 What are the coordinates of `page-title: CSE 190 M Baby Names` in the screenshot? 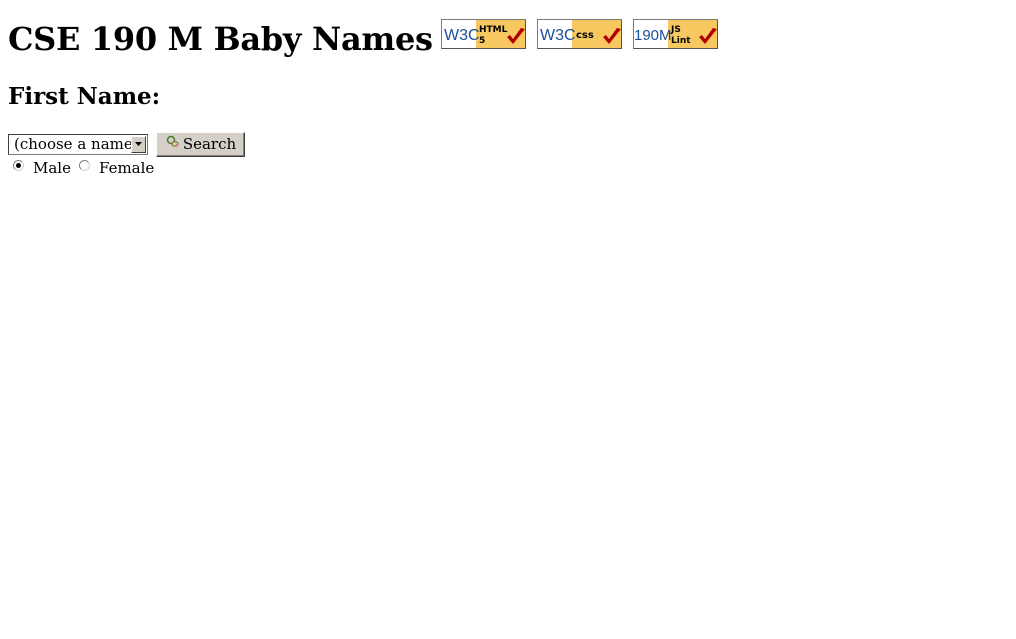 It's located at (220, 39).